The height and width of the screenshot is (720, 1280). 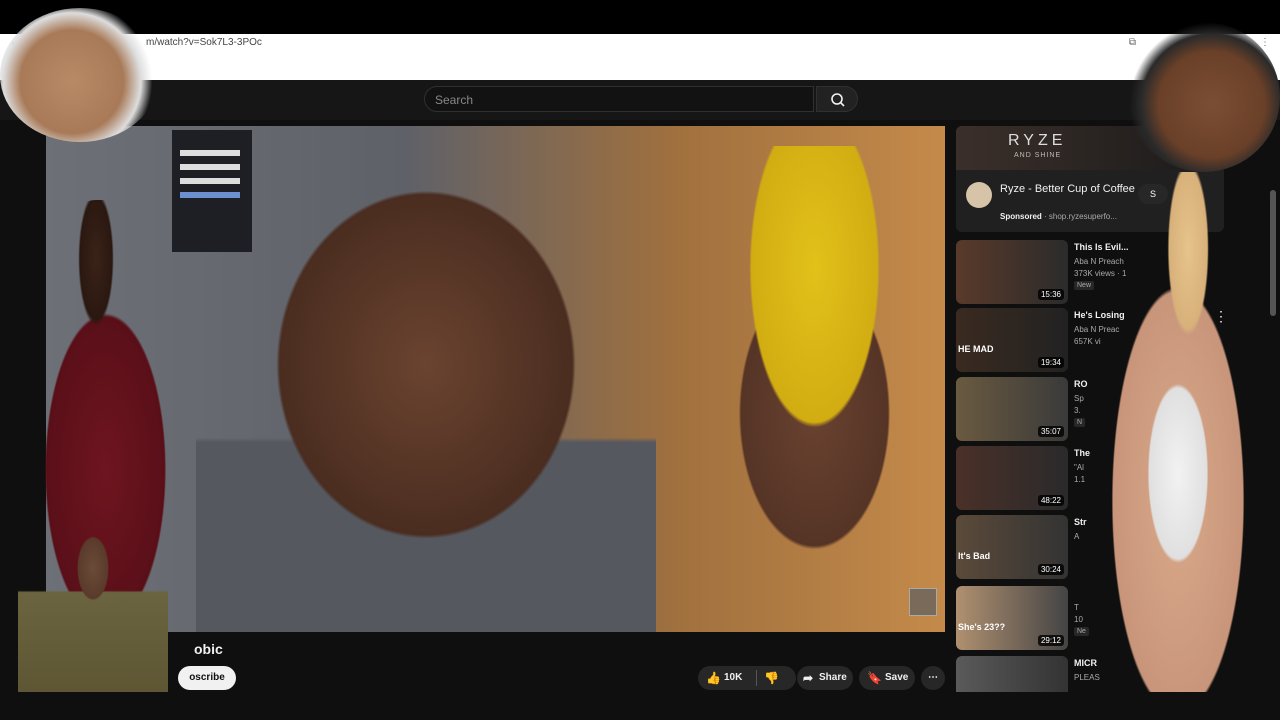 I want to click on search-icon, so click(x=838, y=100).